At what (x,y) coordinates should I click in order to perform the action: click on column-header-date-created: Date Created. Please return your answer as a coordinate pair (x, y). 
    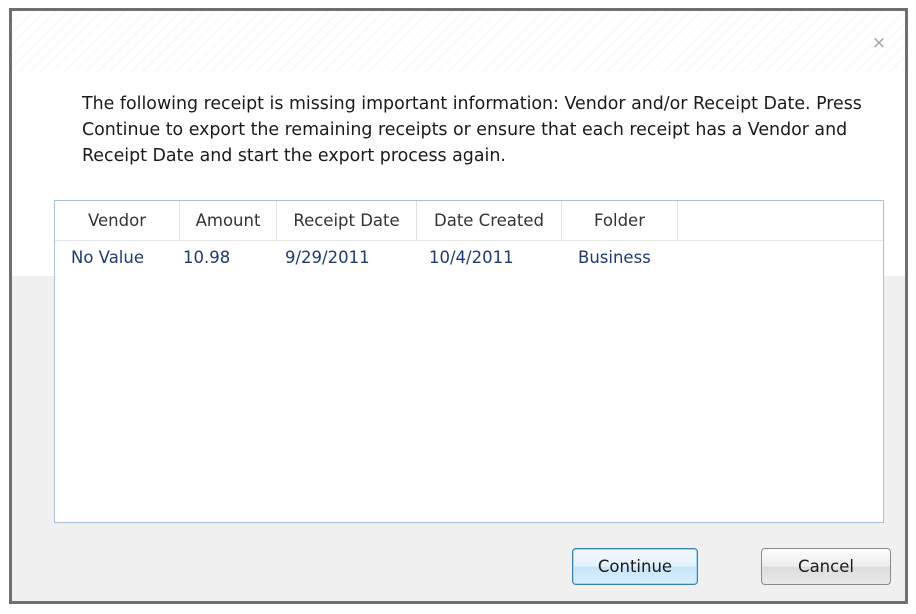
    Looking at the image, I should click on (489, 220).